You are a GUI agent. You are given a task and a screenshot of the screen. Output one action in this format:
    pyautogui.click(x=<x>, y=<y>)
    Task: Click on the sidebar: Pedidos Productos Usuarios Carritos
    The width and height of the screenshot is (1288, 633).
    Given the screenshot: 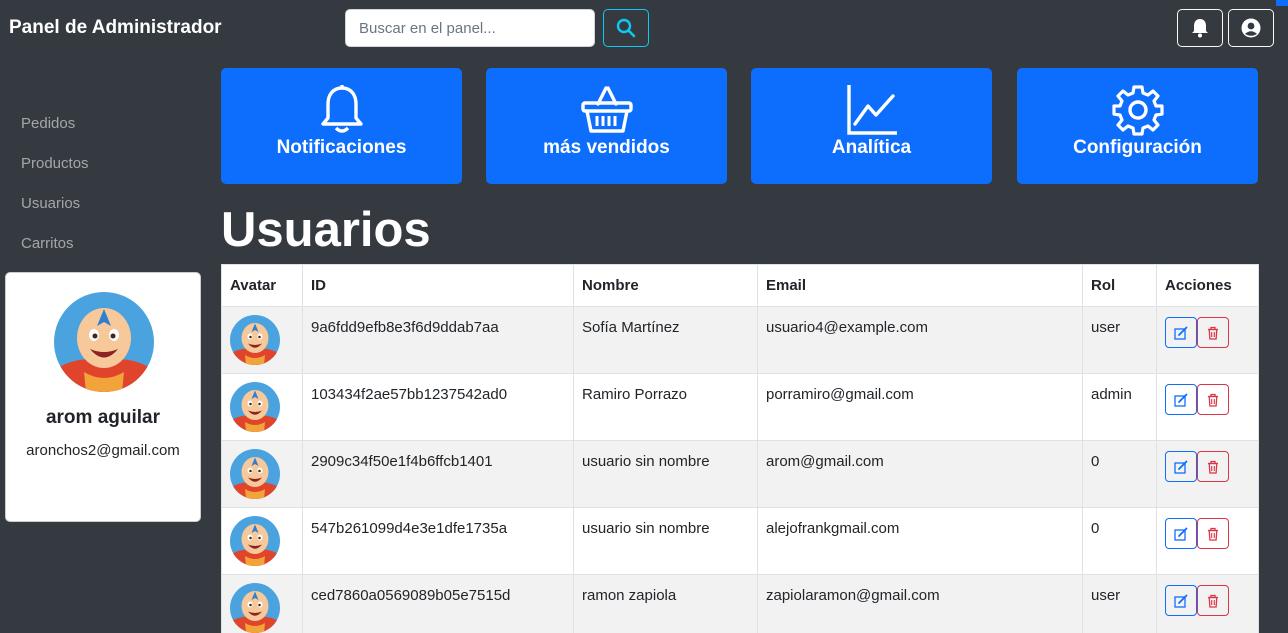 What is the action you would take?
    pyautogui.click(x=105, y=184)
    